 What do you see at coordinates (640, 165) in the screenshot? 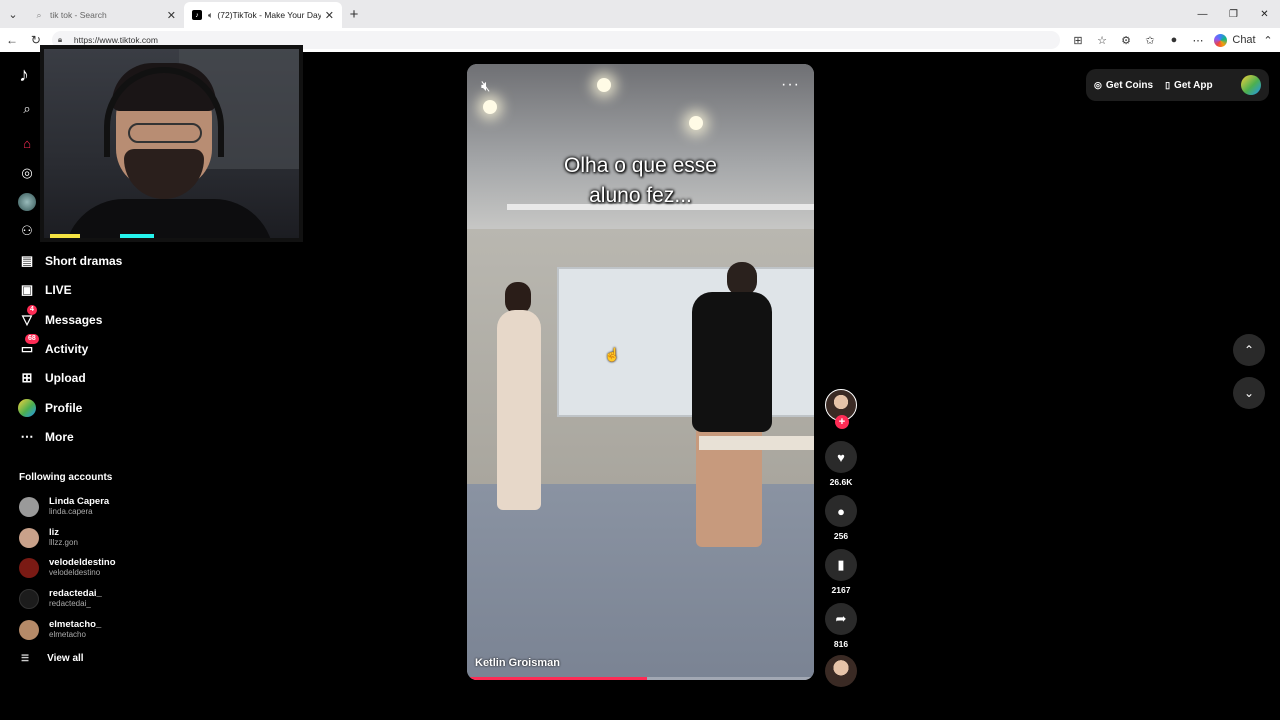
I see `caption-line: Olha o que esse` at bounding box center [640, 165].